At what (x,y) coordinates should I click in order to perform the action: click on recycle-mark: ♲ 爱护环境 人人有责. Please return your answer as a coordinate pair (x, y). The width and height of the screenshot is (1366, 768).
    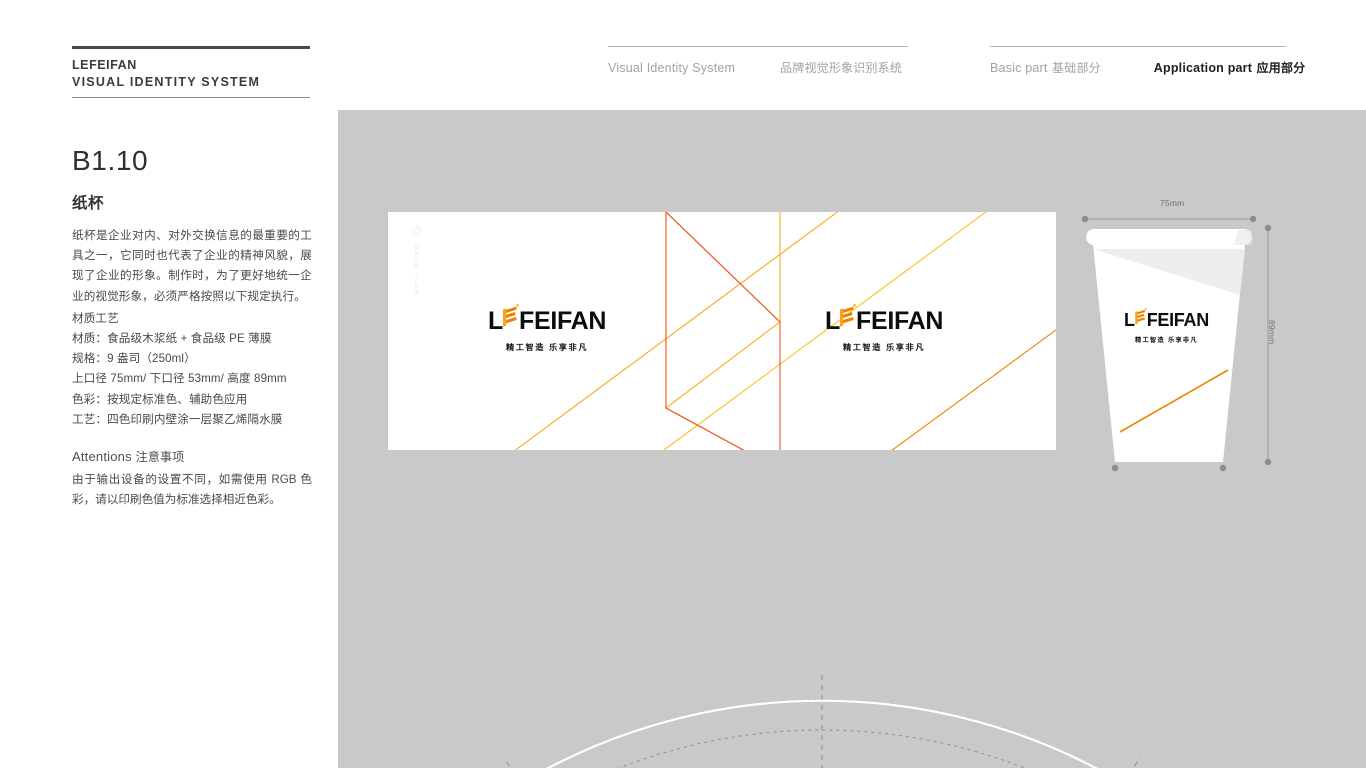
    Looking at the image, I should click on (417, 259).